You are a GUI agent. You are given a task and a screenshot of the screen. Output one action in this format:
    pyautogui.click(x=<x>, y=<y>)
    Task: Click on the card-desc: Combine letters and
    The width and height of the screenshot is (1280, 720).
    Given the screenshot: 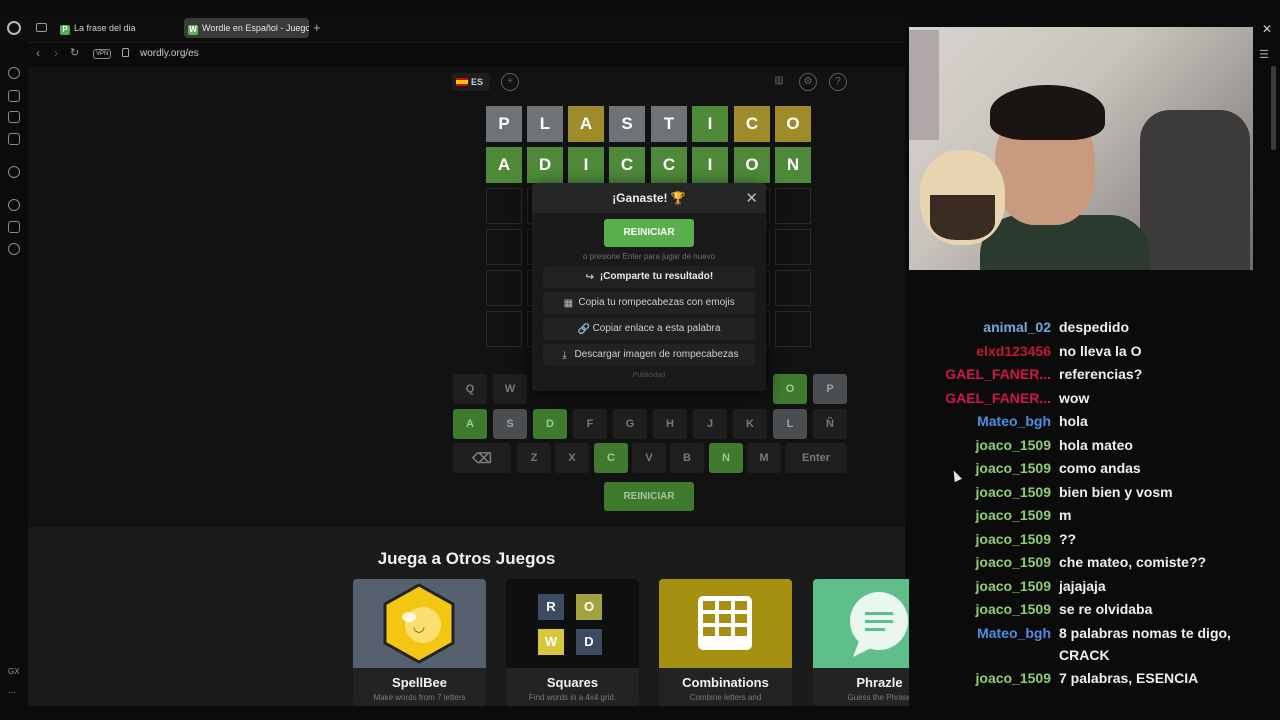 What is the action you would take?
    pyautogui.click(x=725, y=697)
    